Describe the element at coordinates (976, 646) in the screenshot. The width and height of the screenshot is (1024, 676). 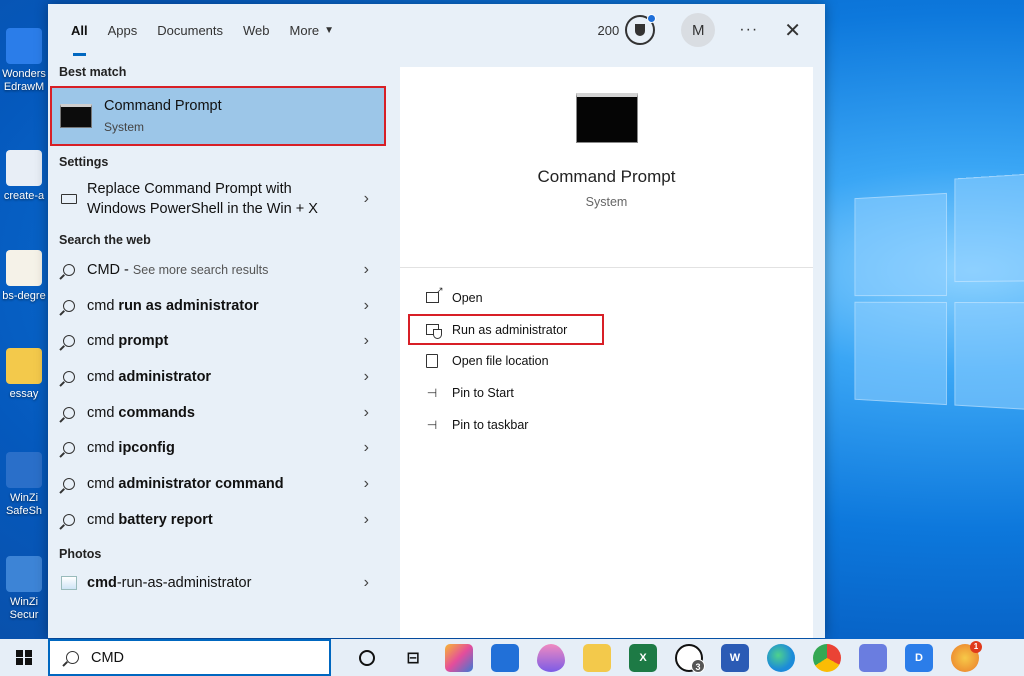
I see `weather-notification-badge: 1` at that location.